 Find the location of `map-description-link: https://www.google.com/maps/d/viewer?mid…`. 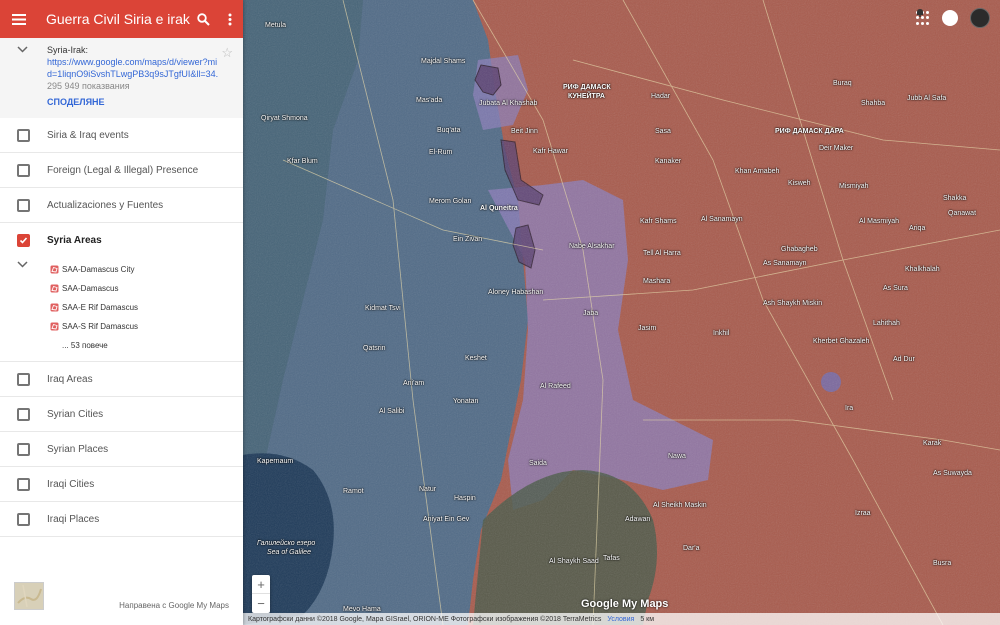

map-description-link: https://www.google.com/maps/d/viewer?mid… is located at coordinates (133, 68).